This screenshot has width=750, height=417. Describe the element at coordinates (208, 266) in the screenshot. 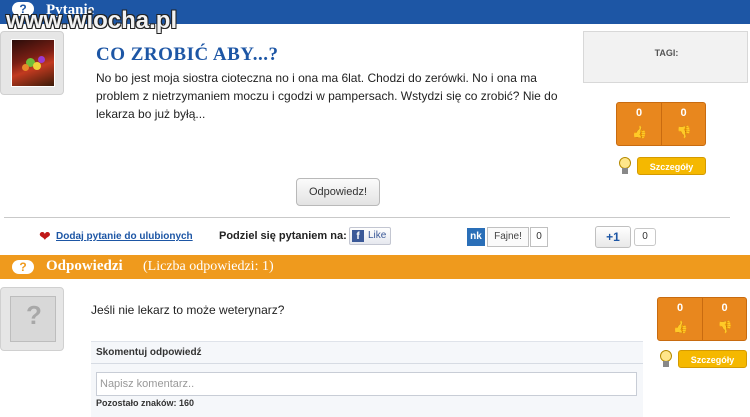

I see `answers-count: (Liczba odpowiedzi: 1)` at that location.